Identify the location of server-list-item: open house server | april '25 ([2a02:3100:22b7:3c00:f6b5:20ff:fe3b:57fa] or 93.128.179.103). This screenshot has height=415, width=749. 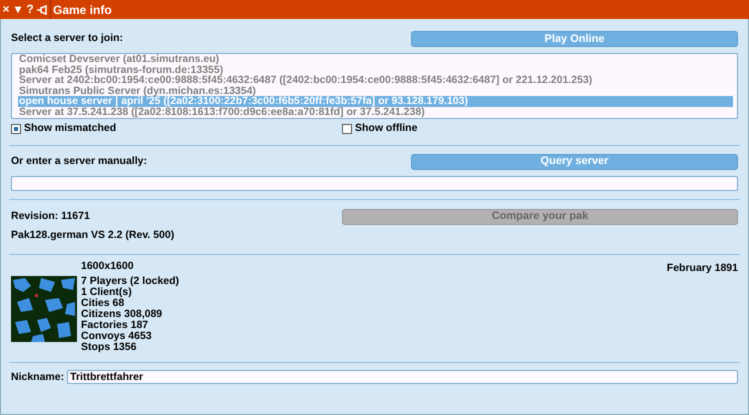
(375, 101).